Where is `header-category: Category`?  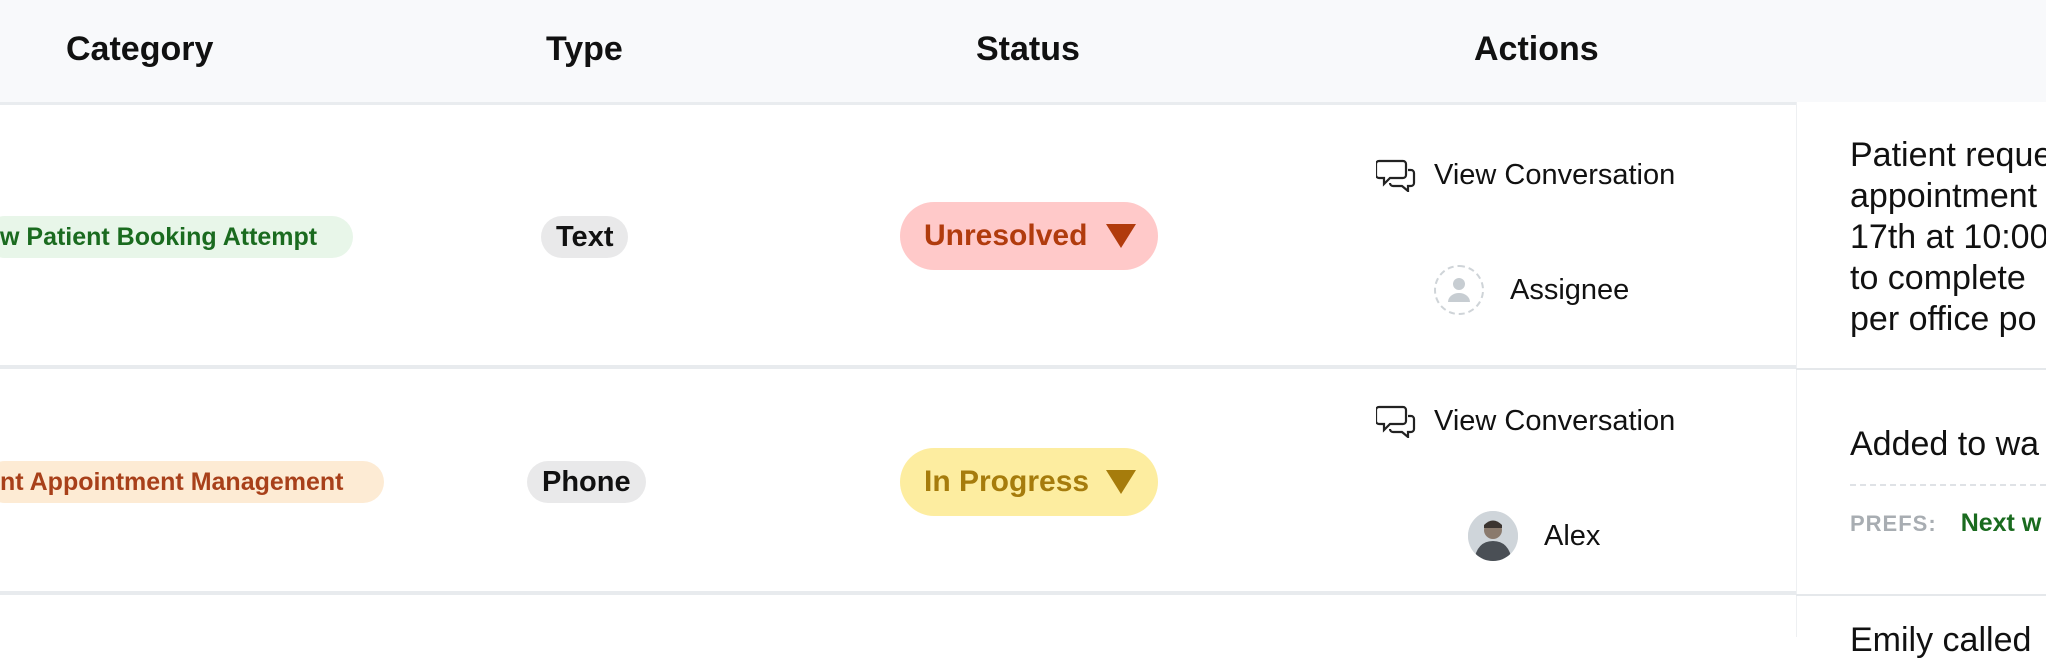 header-category: Category is located at coordinates (139, 49).